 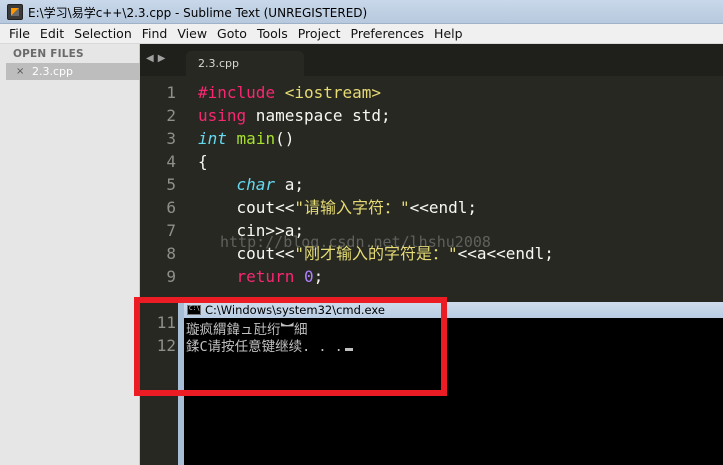 What do you see at coordinates (443, 207) in the screenshot?
I see `code-token: <<endl;` at bounding box center [443, 207].